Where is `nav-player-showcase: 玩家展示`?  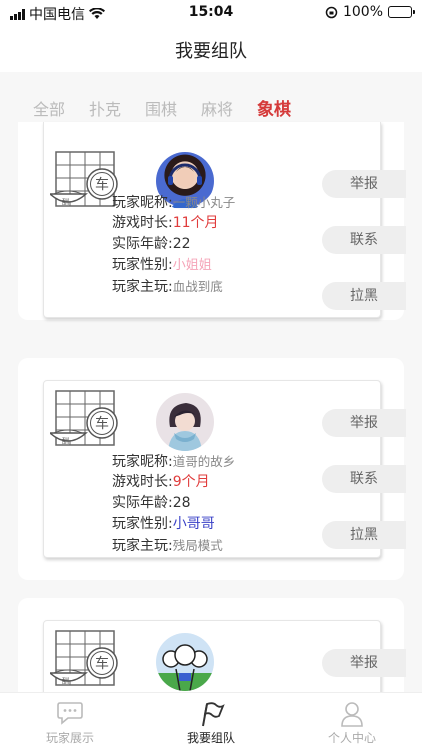 nav-player-showcase: 玩家展示 is located at coordinates (70, 721).